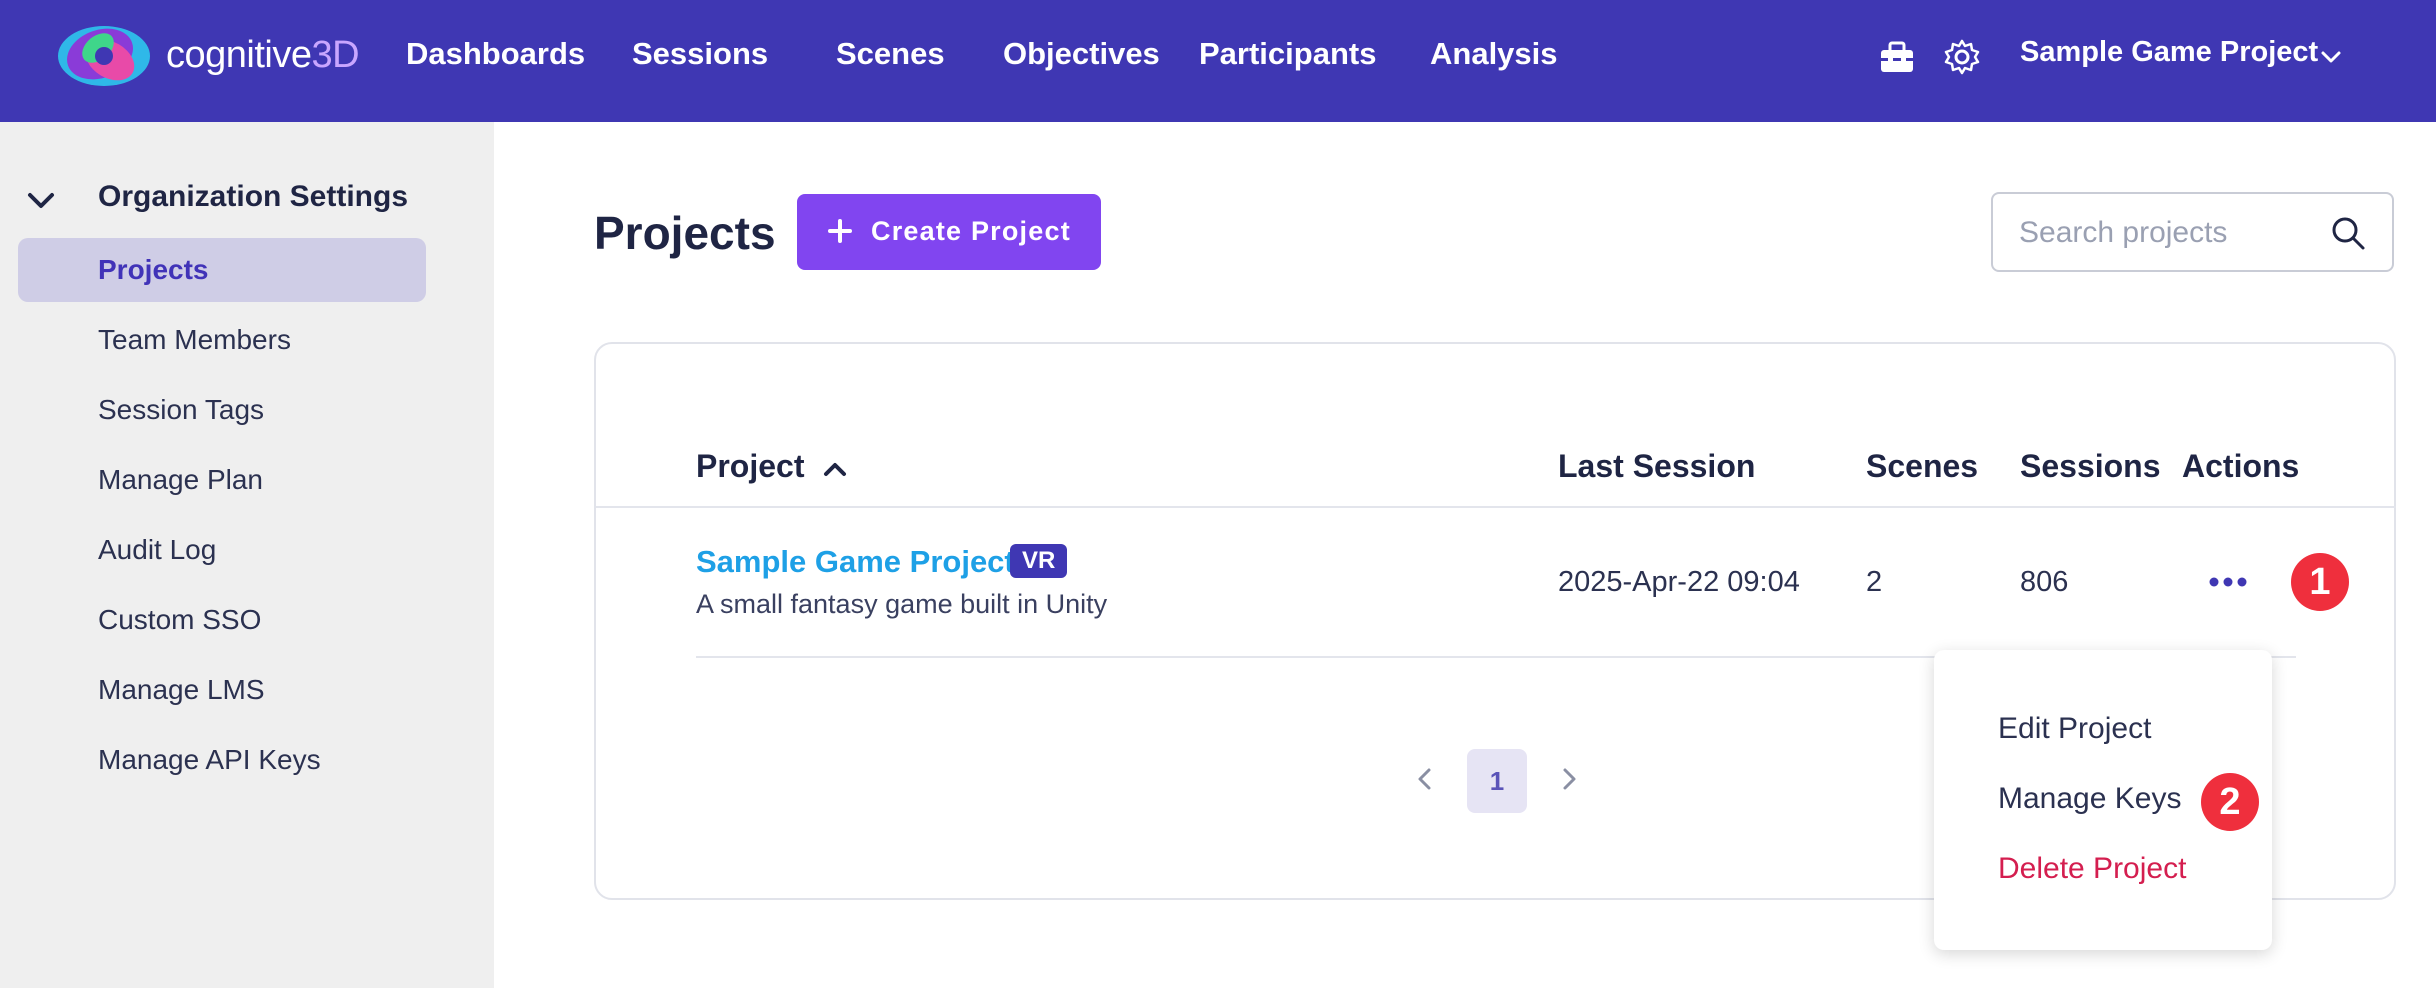  Describe the element at coordinates (153, 269) in the screenshot. I see `sidebar-item-label: Projects` at that location.